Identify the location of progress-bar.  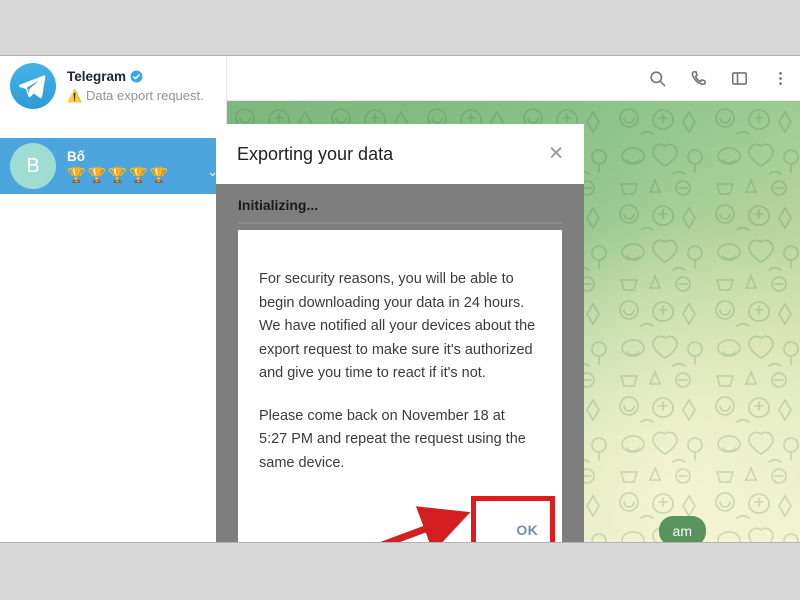
(400, 223).